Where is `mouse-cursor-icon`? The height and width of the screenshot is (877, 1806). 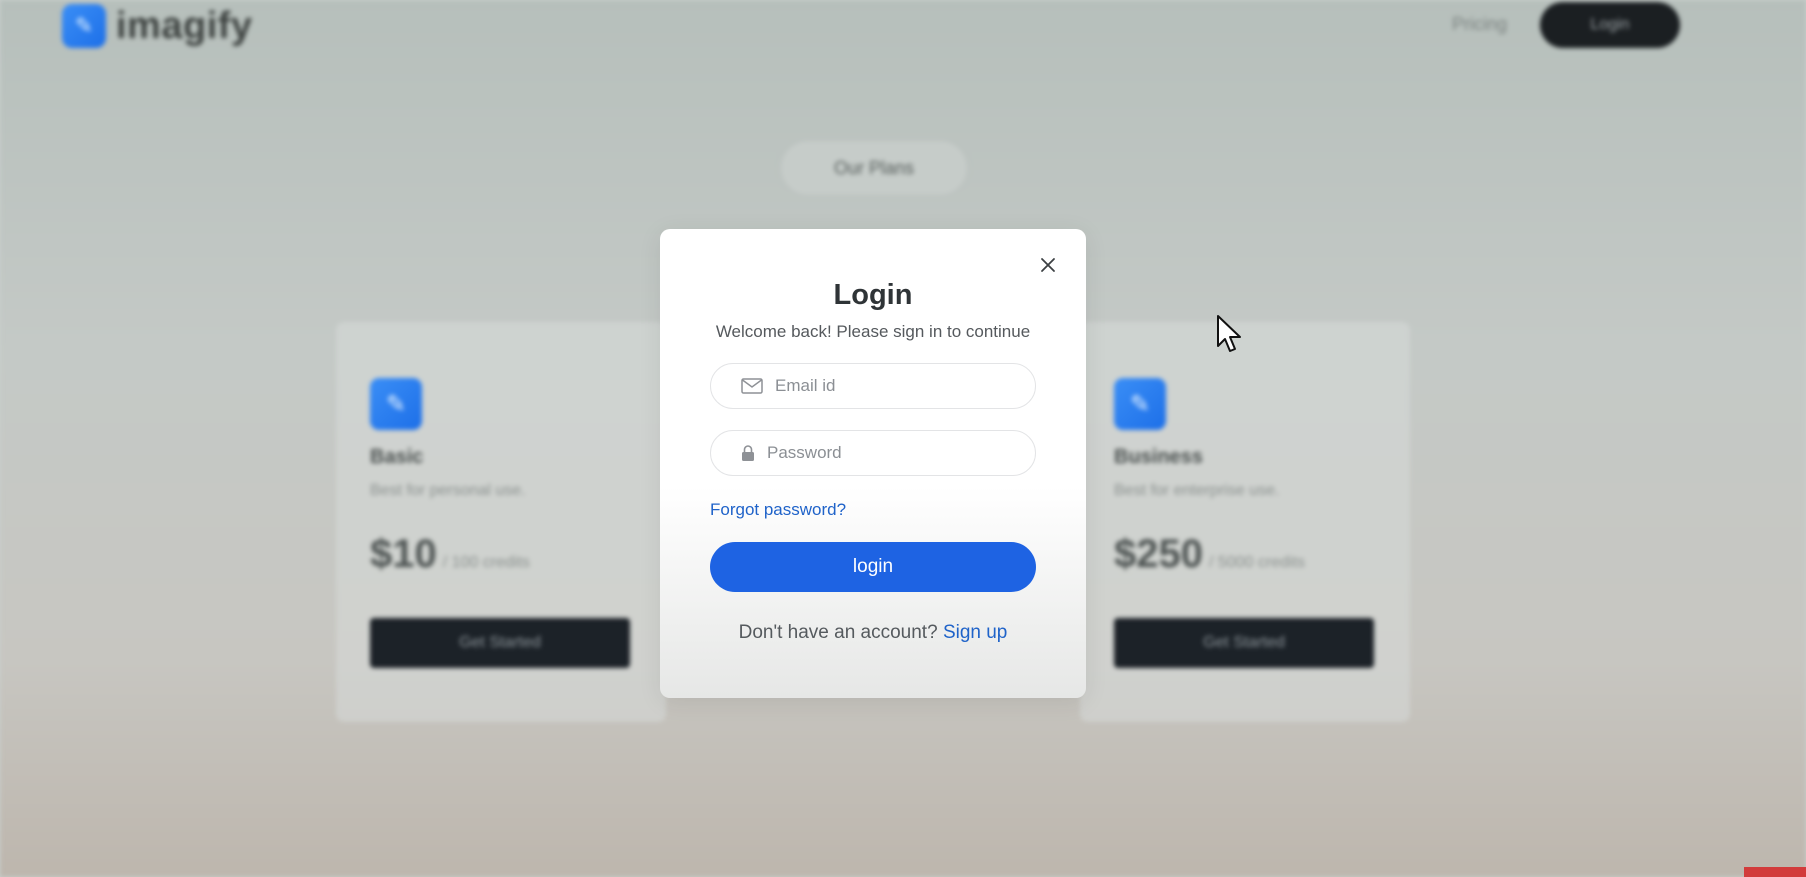 mouse-cursor-icon is located at coordinates (1229, 333).